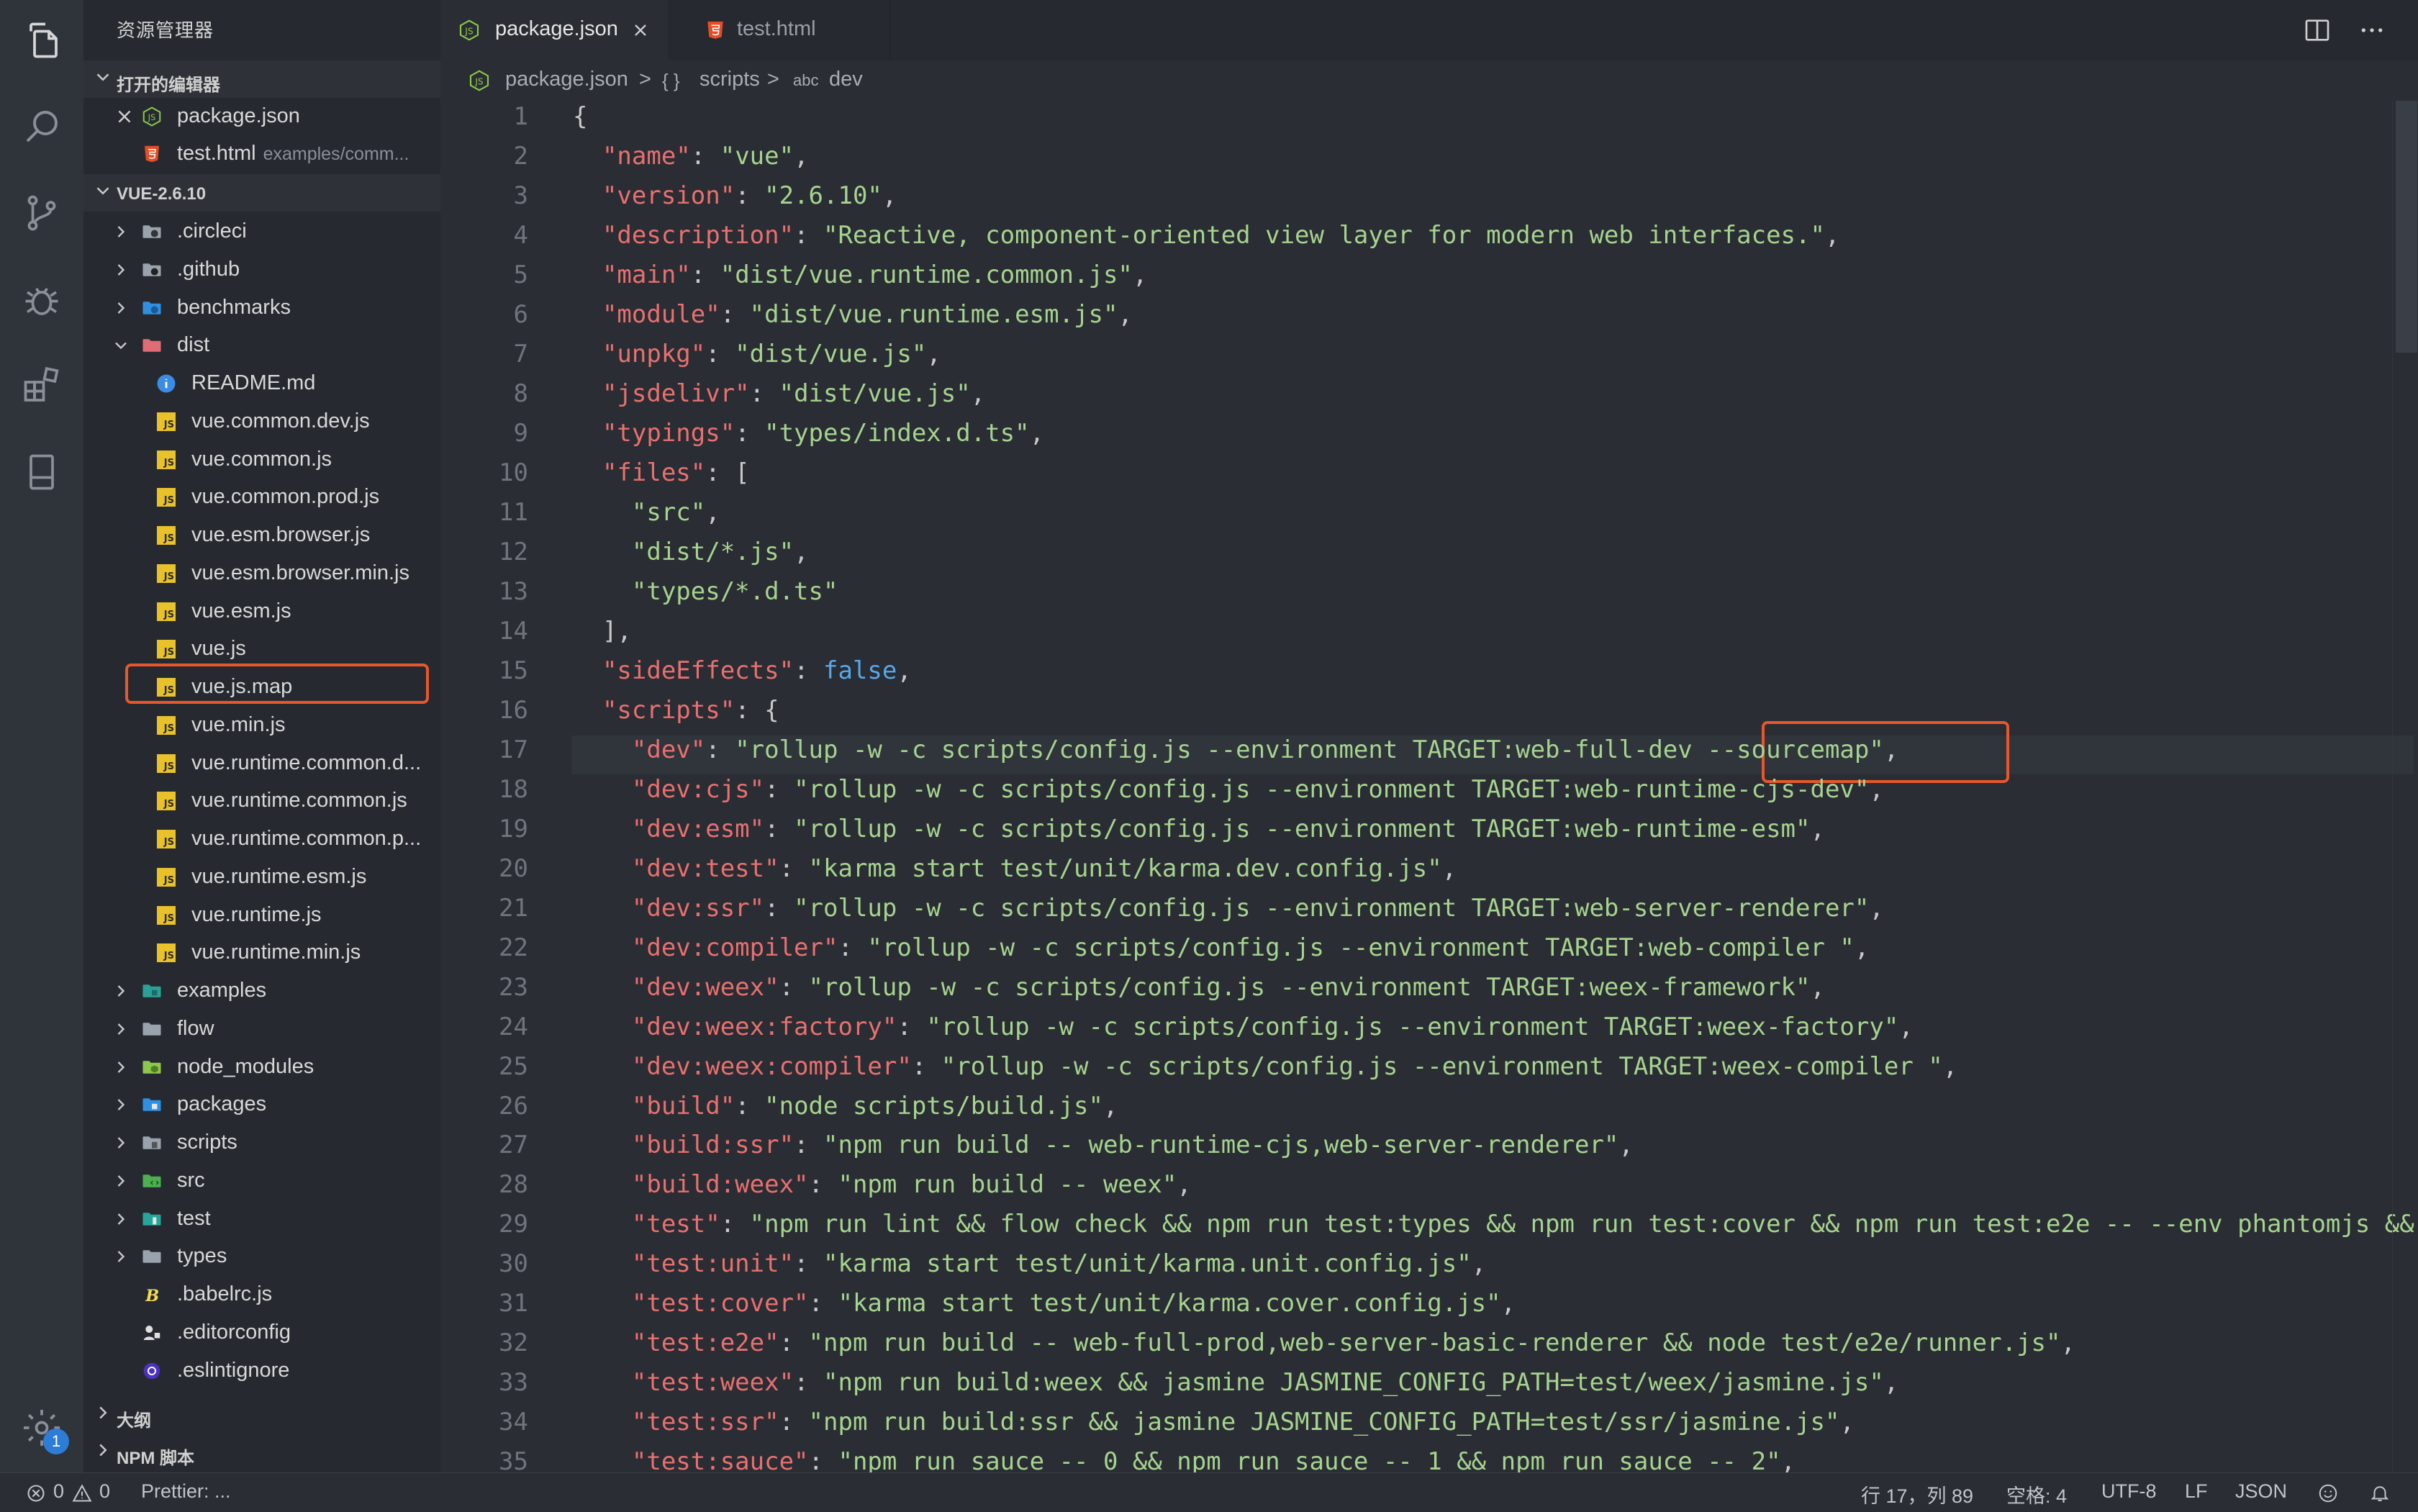 The image size is (2418, 1512). I want to click on search-icon, so click(41, 127).